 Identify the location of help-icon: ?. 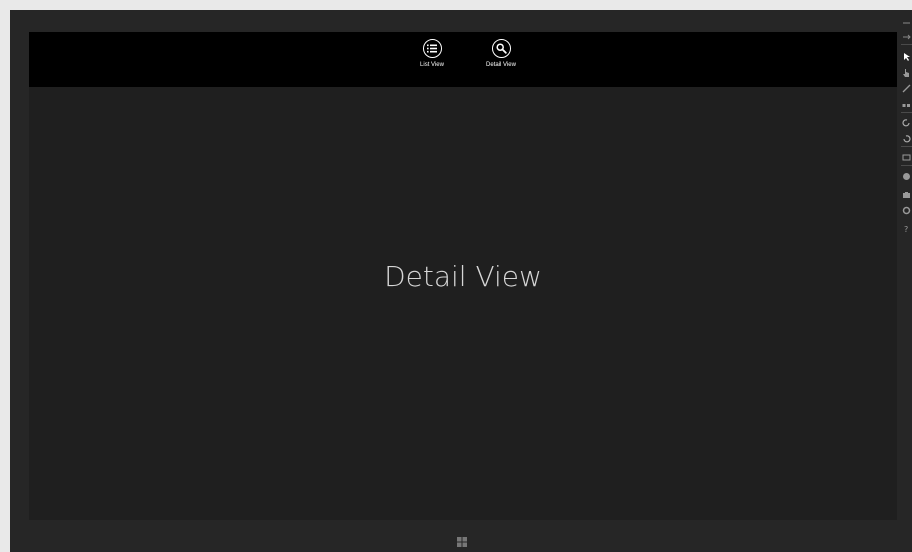
(906, 228).